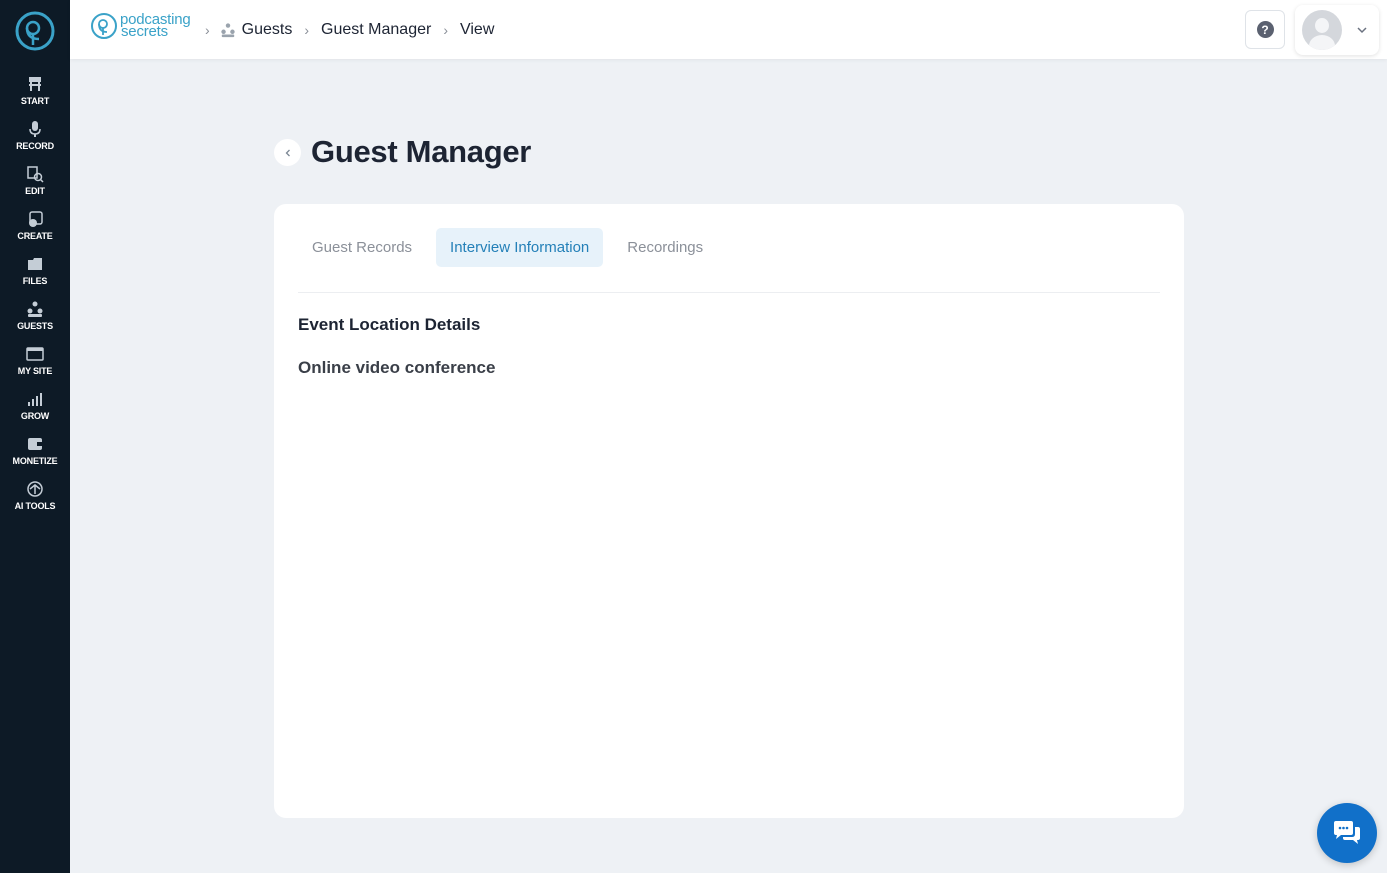 The image size is (1387, 873). Describe the element at coordinates (35, 354) in the screenshot. I see `site-icon` at that location.